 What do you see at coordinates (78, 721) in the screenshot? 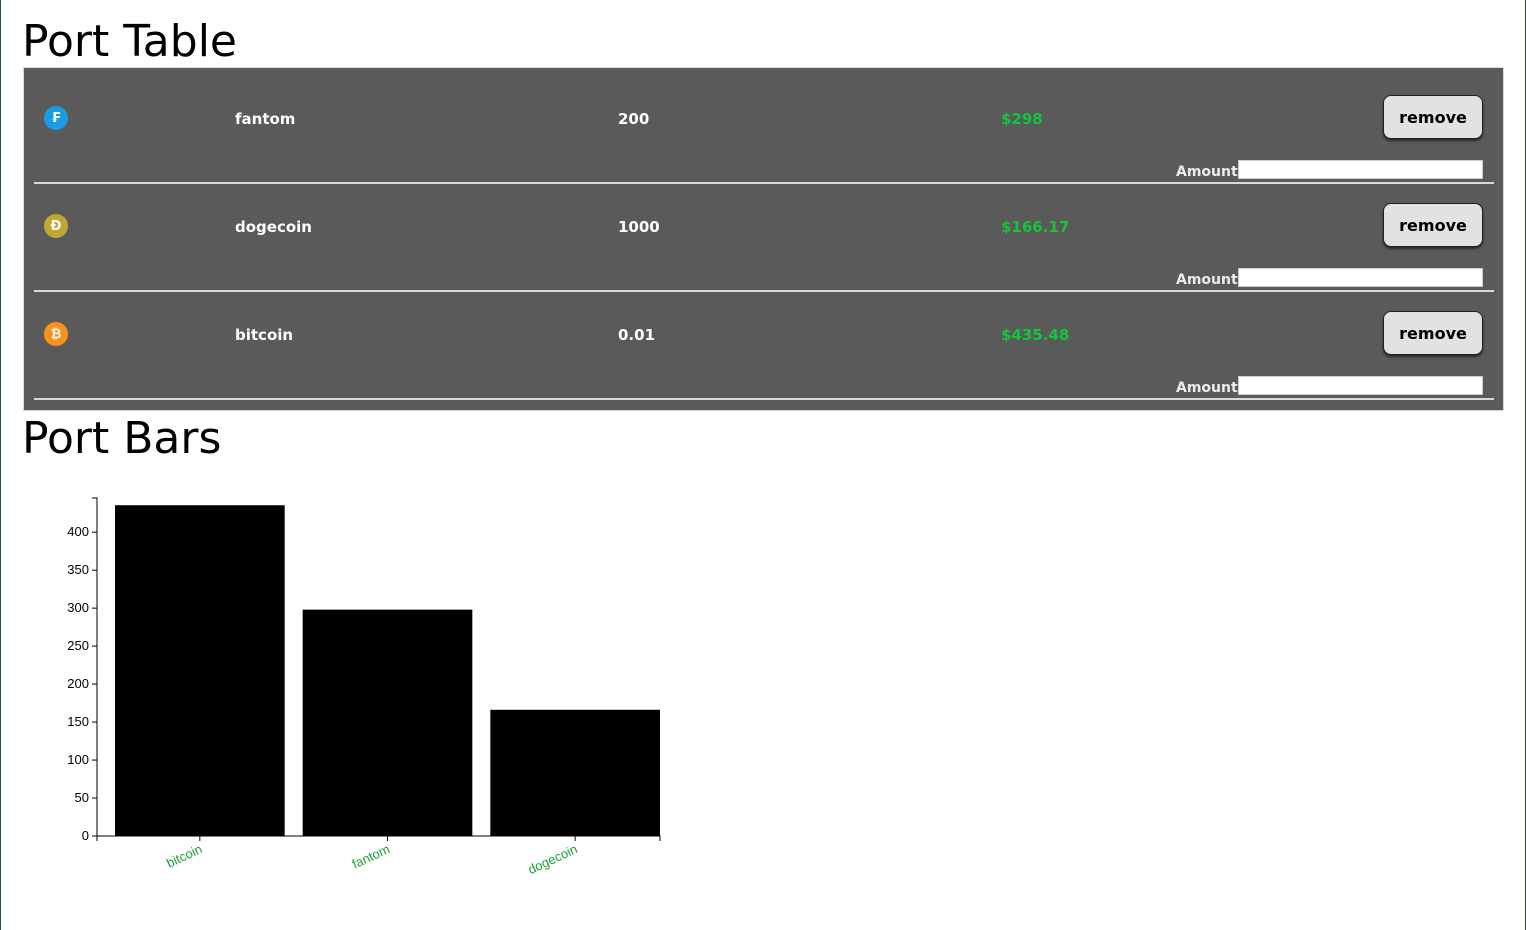
I see `y-tick-label: 150` at bounding box center [78, 721].